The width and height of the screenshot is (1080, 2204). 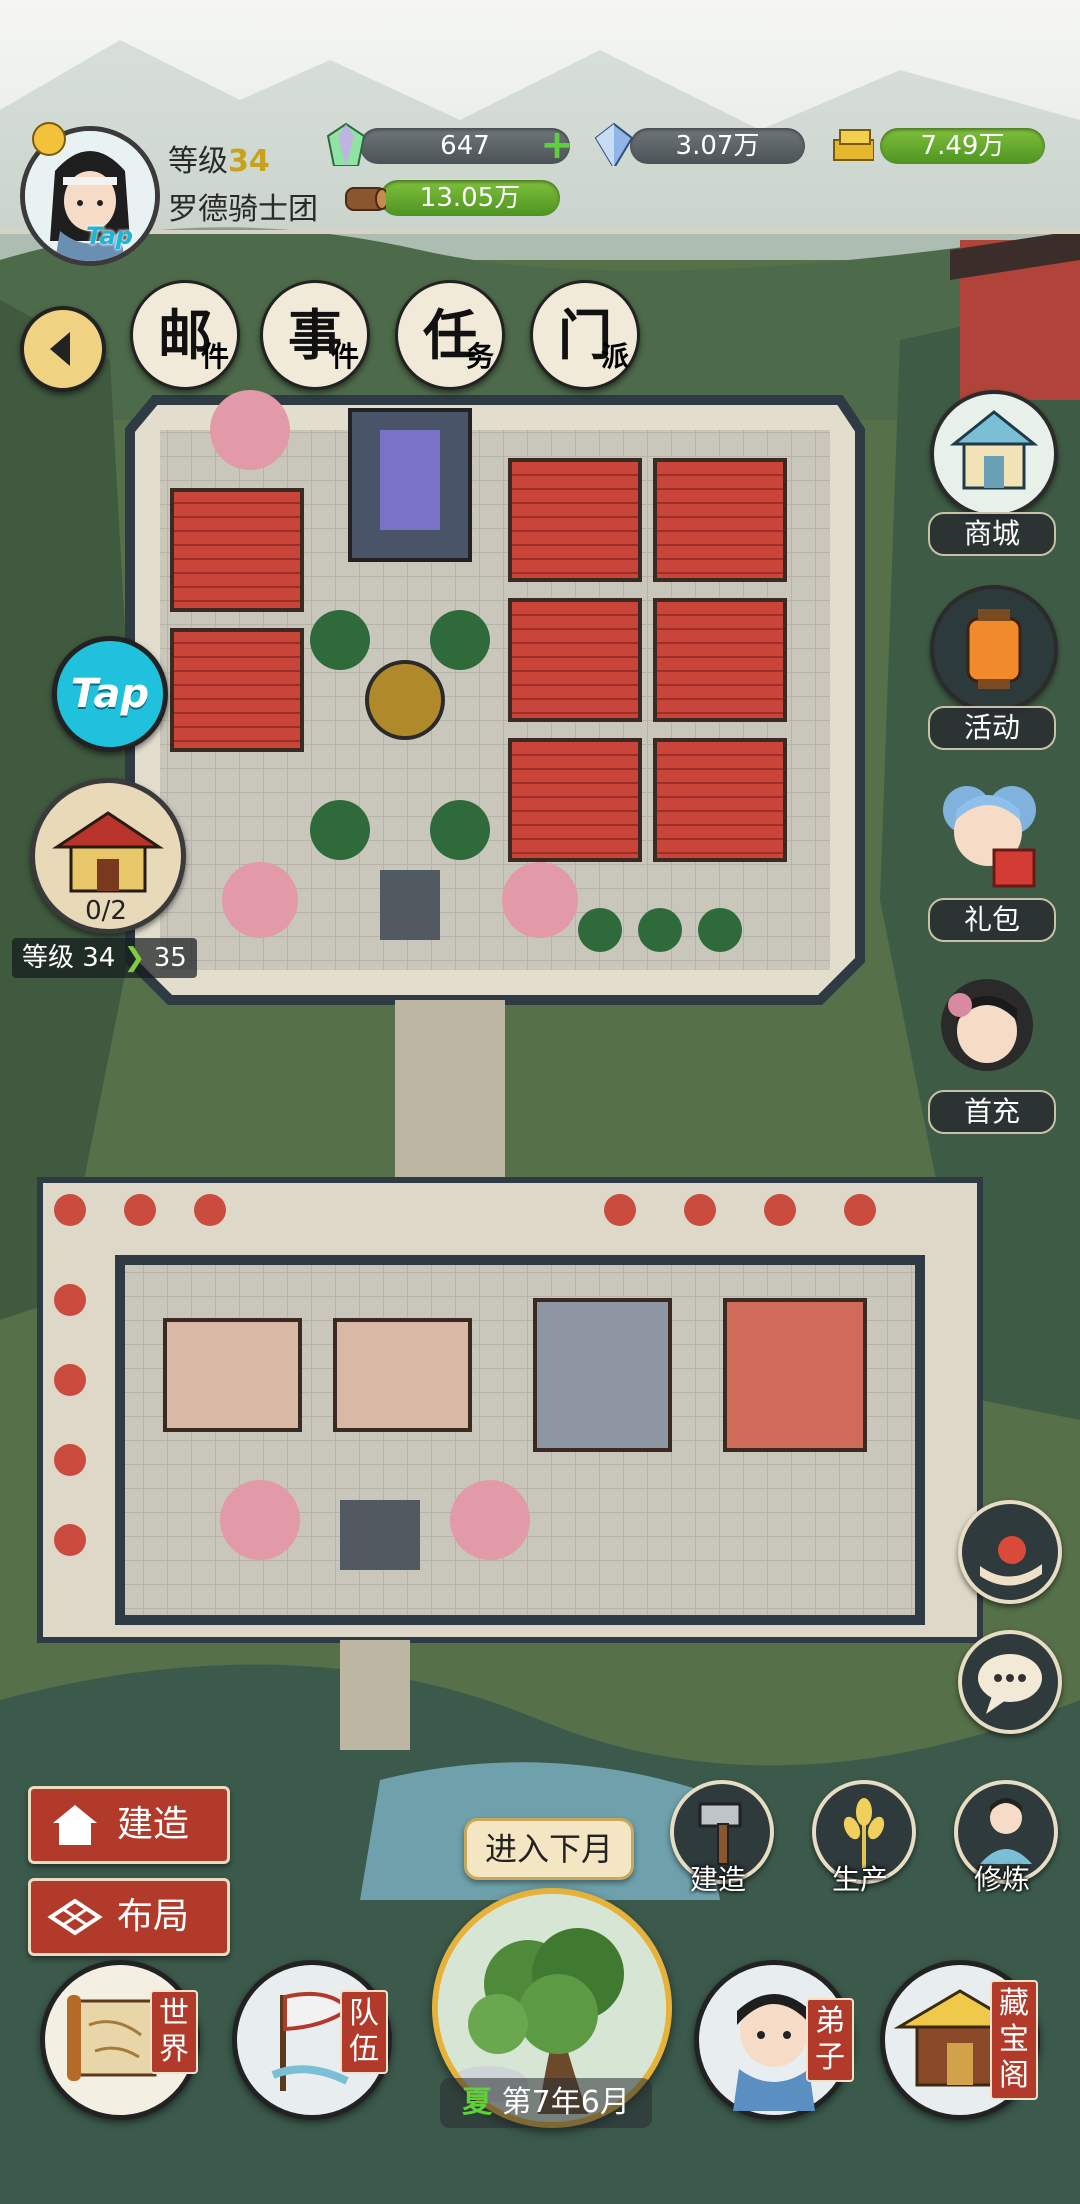 I want to click on crystal-counter: 3.07万, so click(x=717, y=146).